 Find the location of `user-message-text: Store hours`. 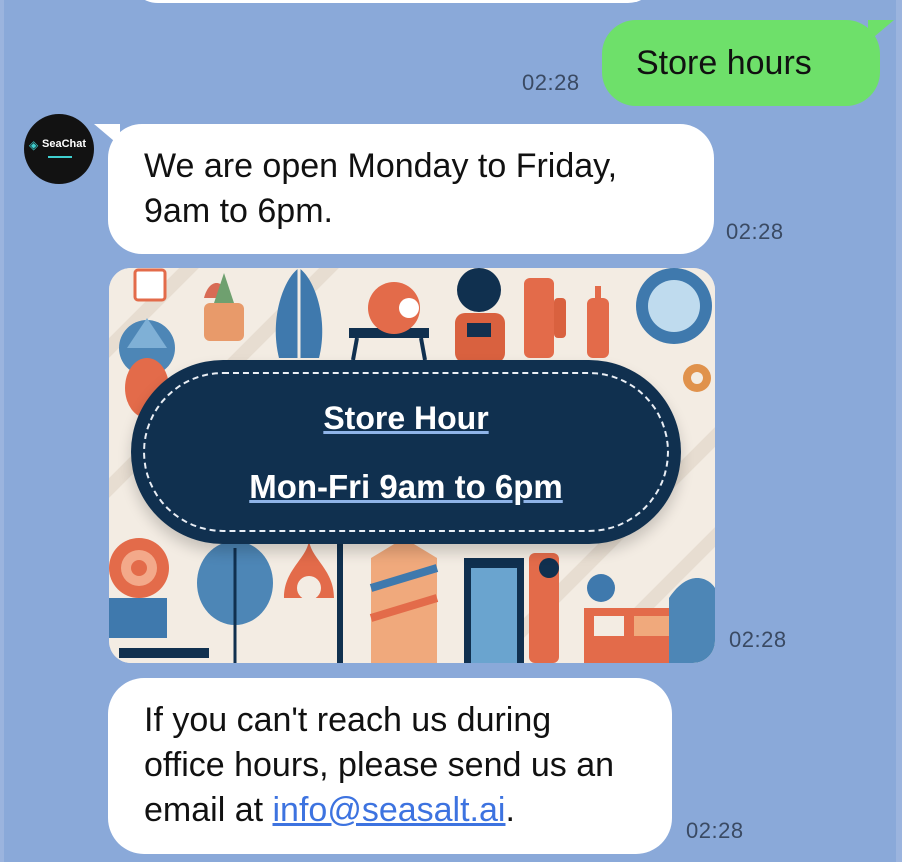

user-message-text: Store hours is located at coordinates (724, 63).